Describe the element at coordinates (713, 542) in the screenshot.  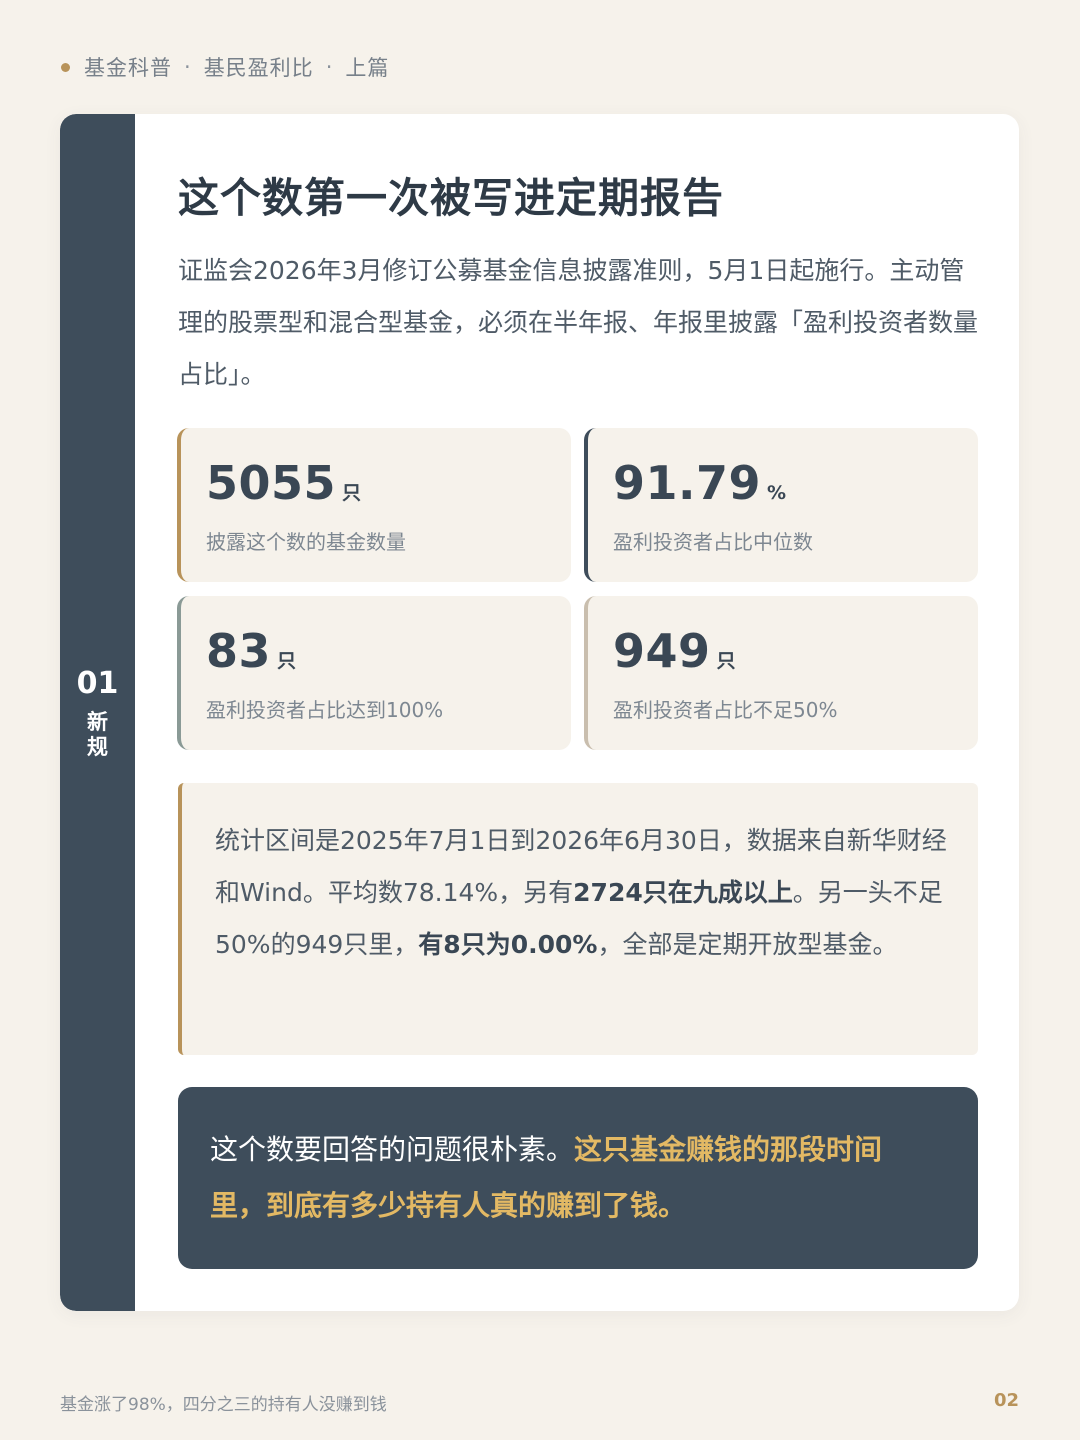
I see `stat-label: 盈利投资者占比中位数` at that location.